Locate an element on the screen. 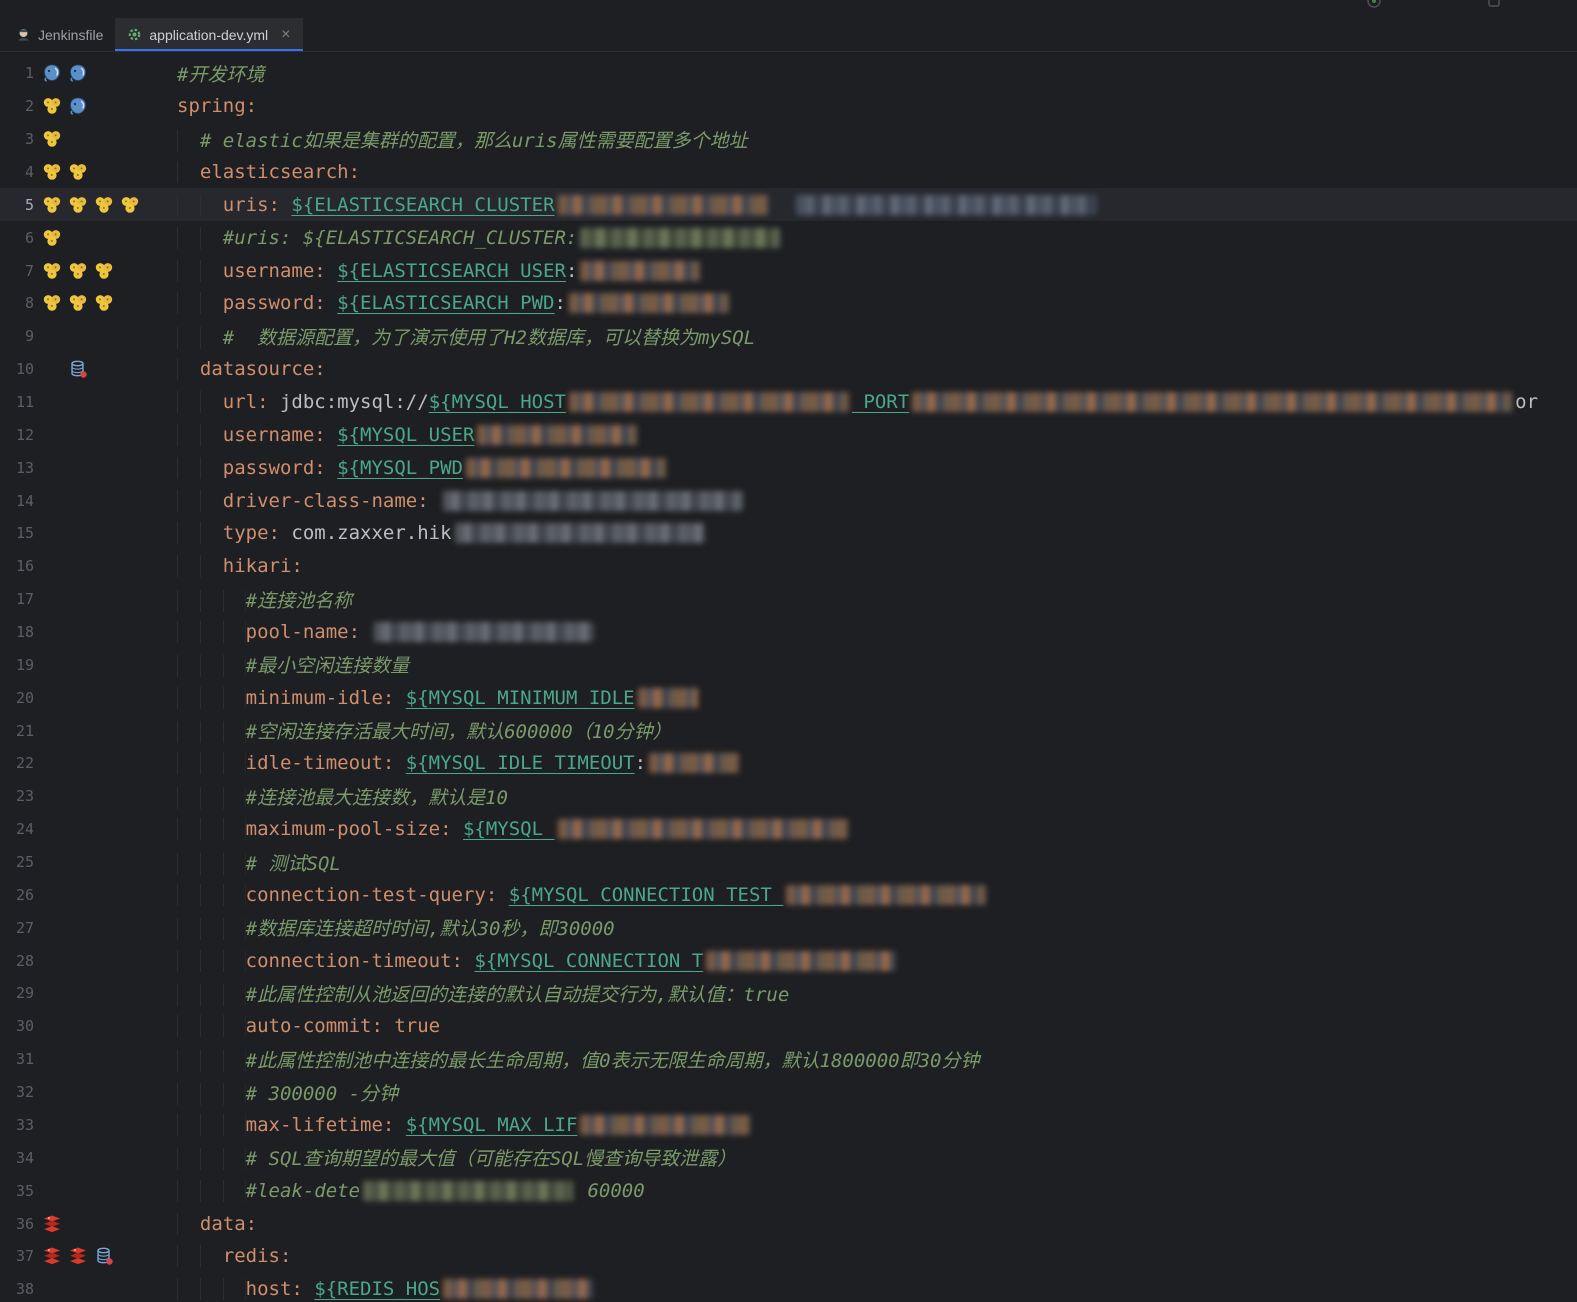 Image resolution: width=1577 pixels, height=1302 pixels. code-line-38: 38 host: ${REDIS_HOS is located at coordinates (788, 1287).